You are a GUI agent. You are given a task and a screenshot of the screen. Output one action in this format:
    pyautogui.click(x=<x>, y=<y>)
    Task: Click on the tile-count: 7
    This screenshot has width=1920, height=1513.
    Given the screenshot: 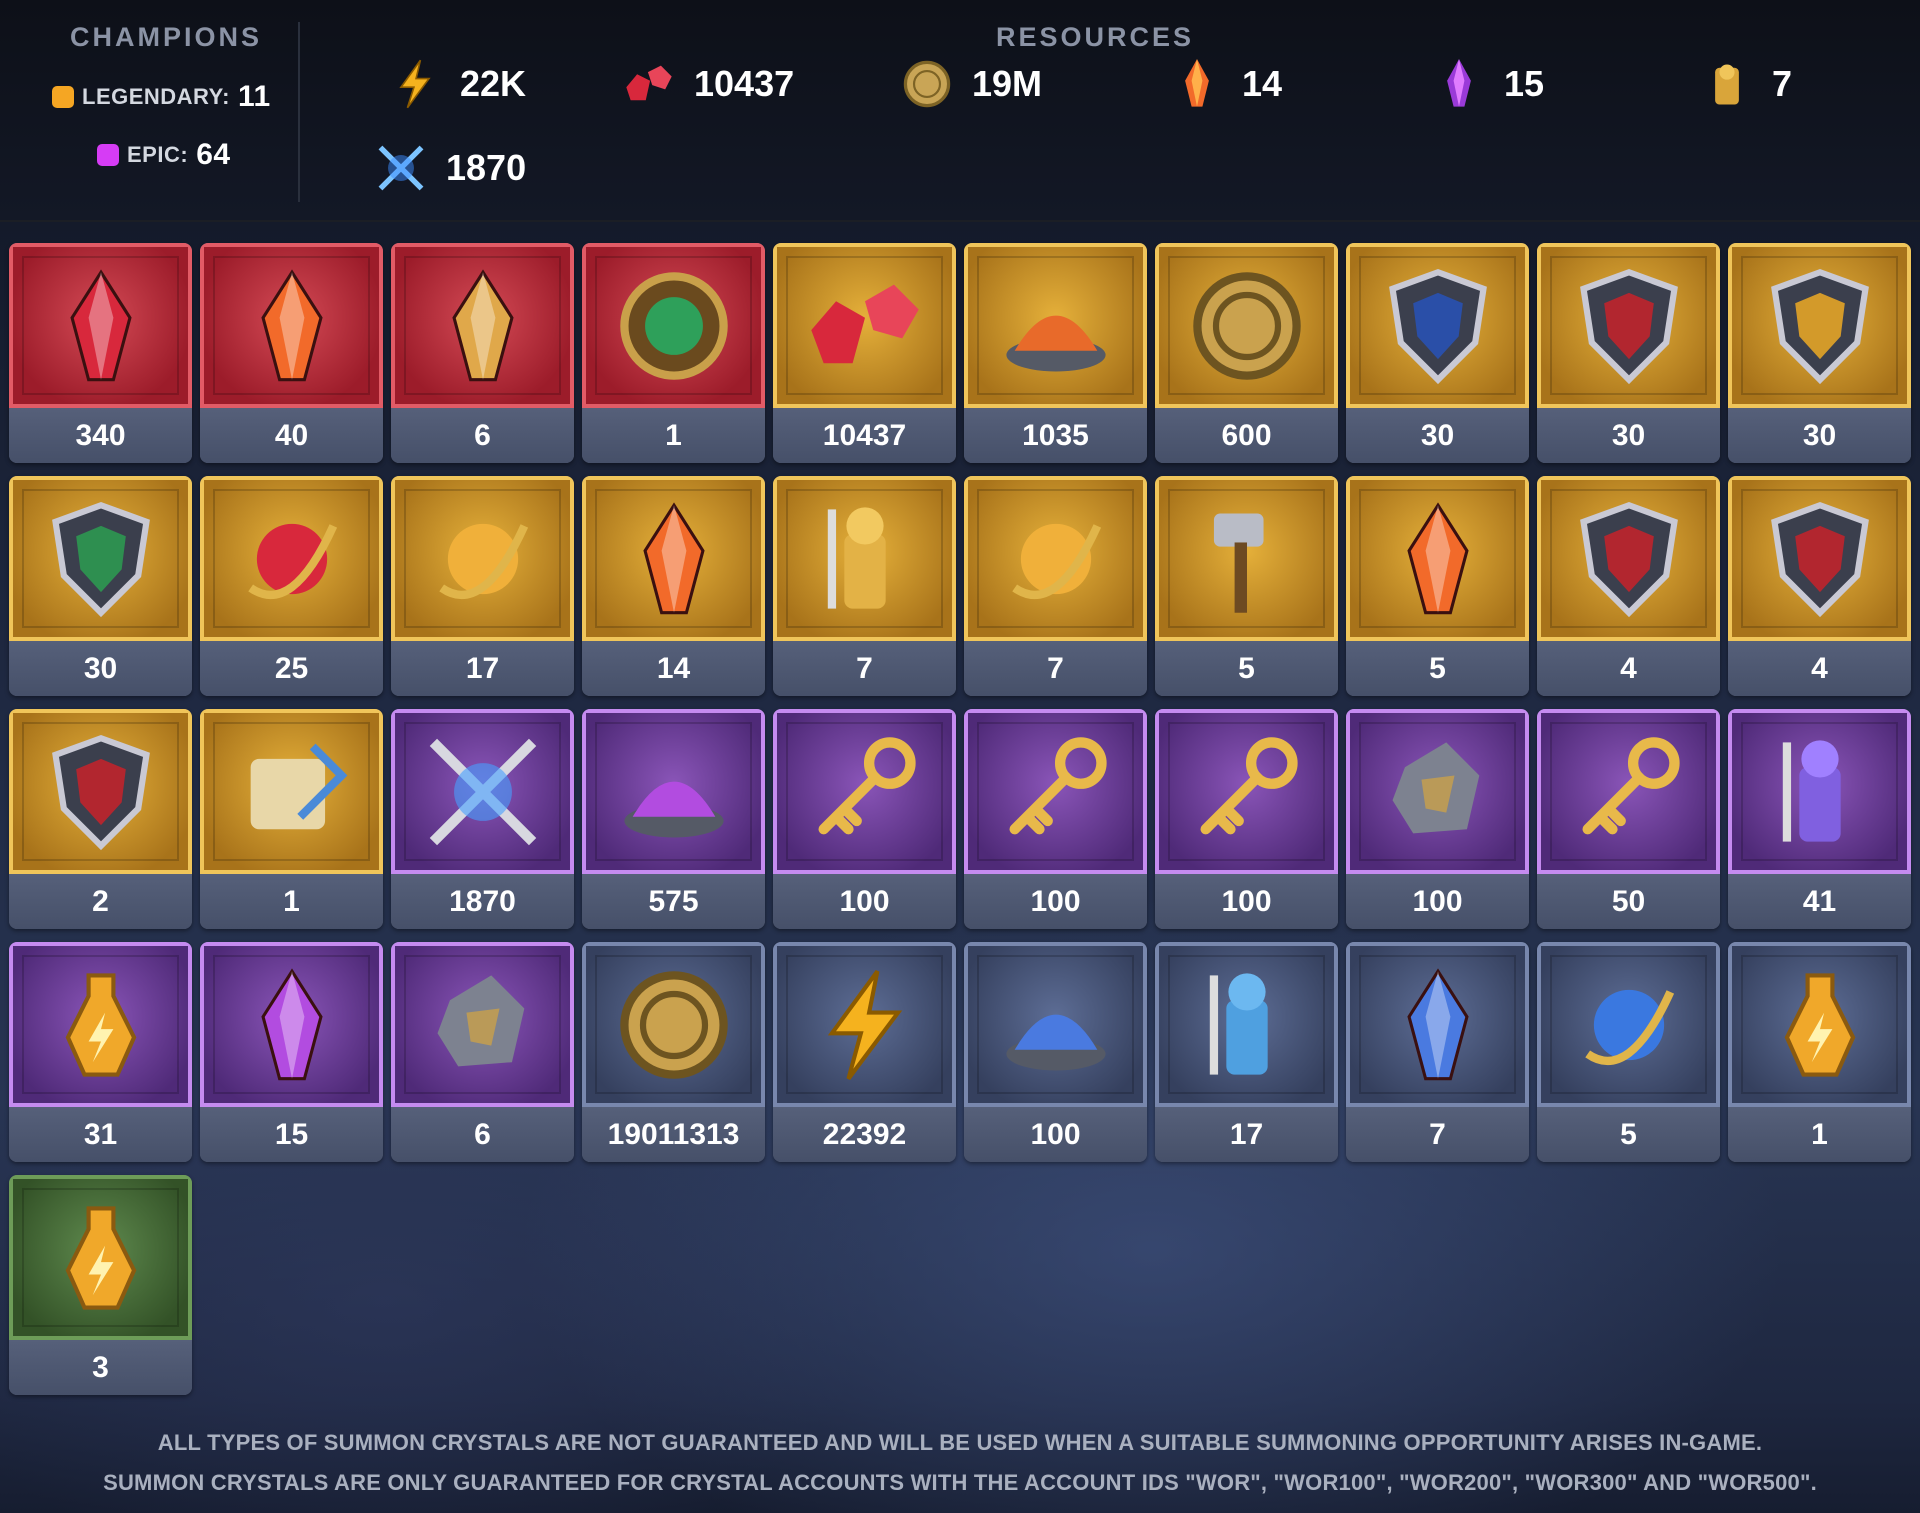 What is the action you would take?
    pyautogui.click(x=1437, y=1134)
    